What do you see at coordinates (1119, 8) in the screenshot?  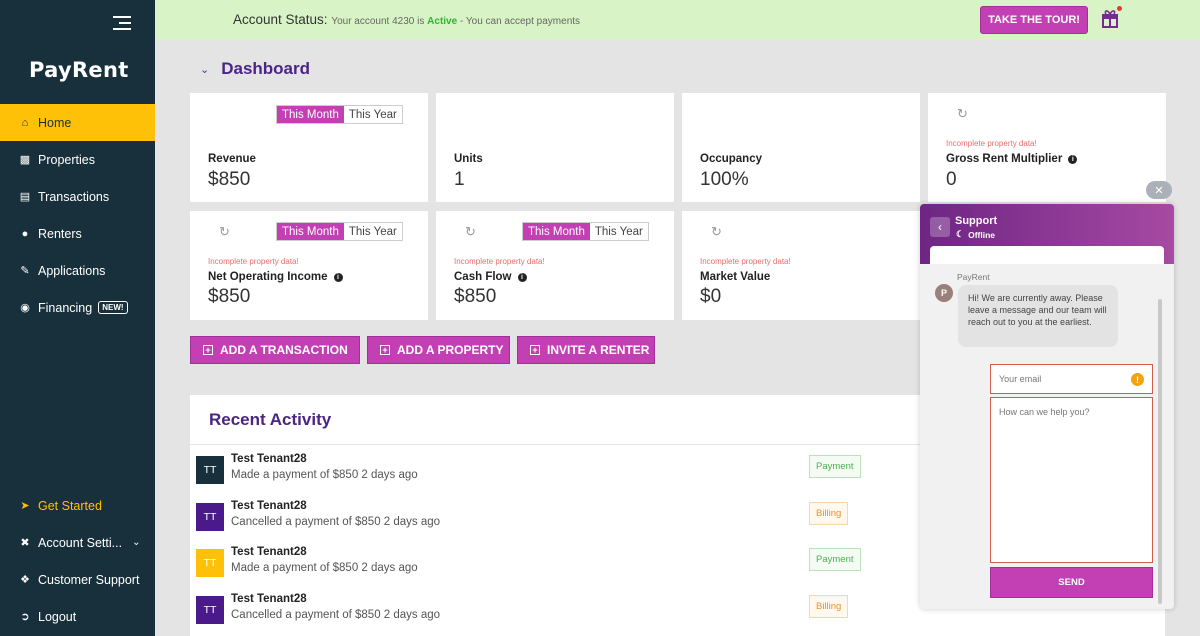 I see `notification-dot` at bounding box center [1119, 8].